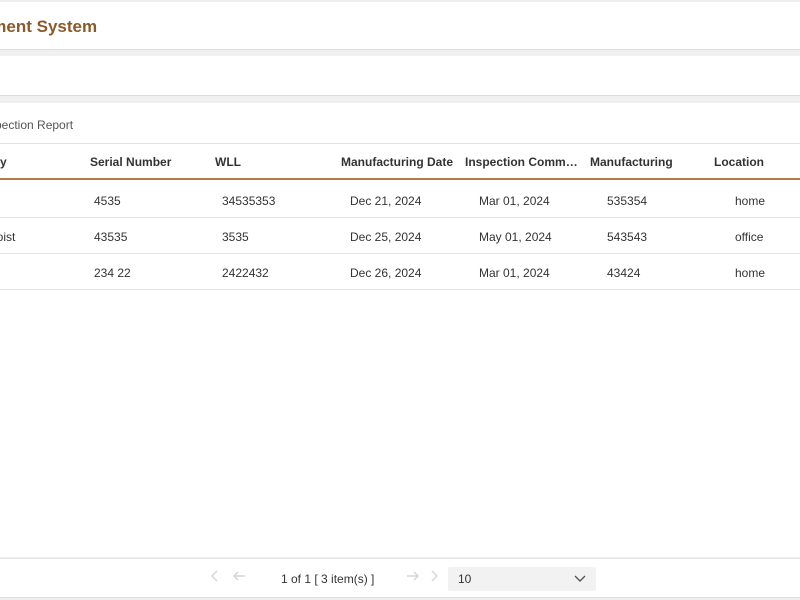  I want to click on pager: 1 of 1 [ 3 item(s) ] 10, so click(400, 578).